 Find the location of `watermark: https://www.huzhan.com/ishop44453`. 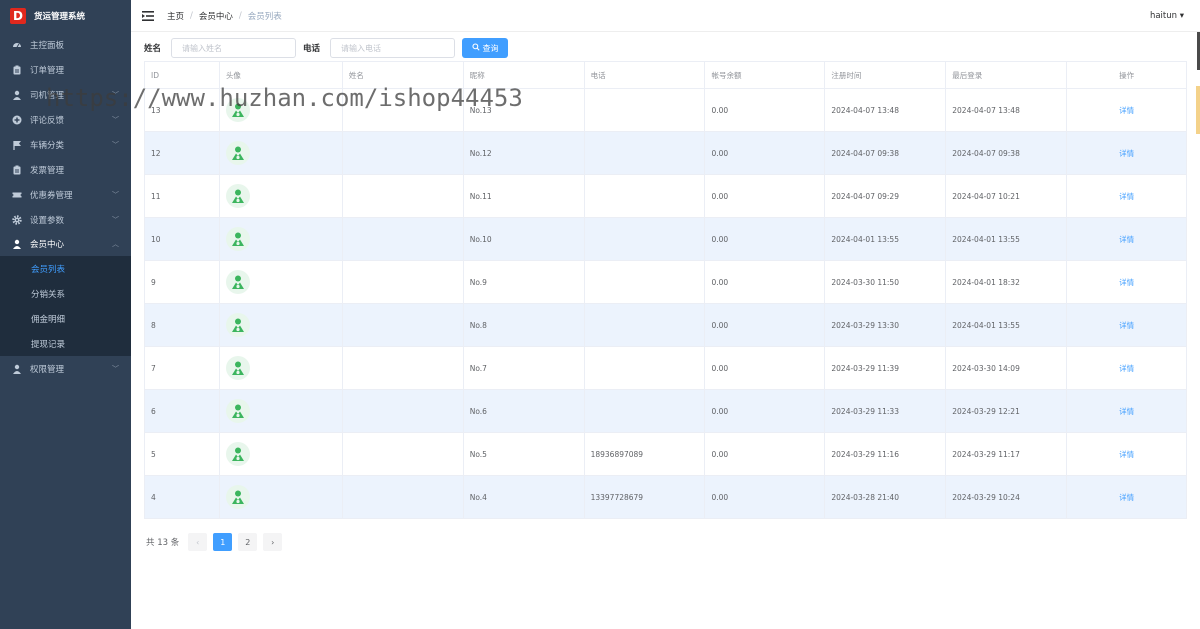

watermark: https://www.huzhan.com/ishop44453 is located at coordinates (284, 98).